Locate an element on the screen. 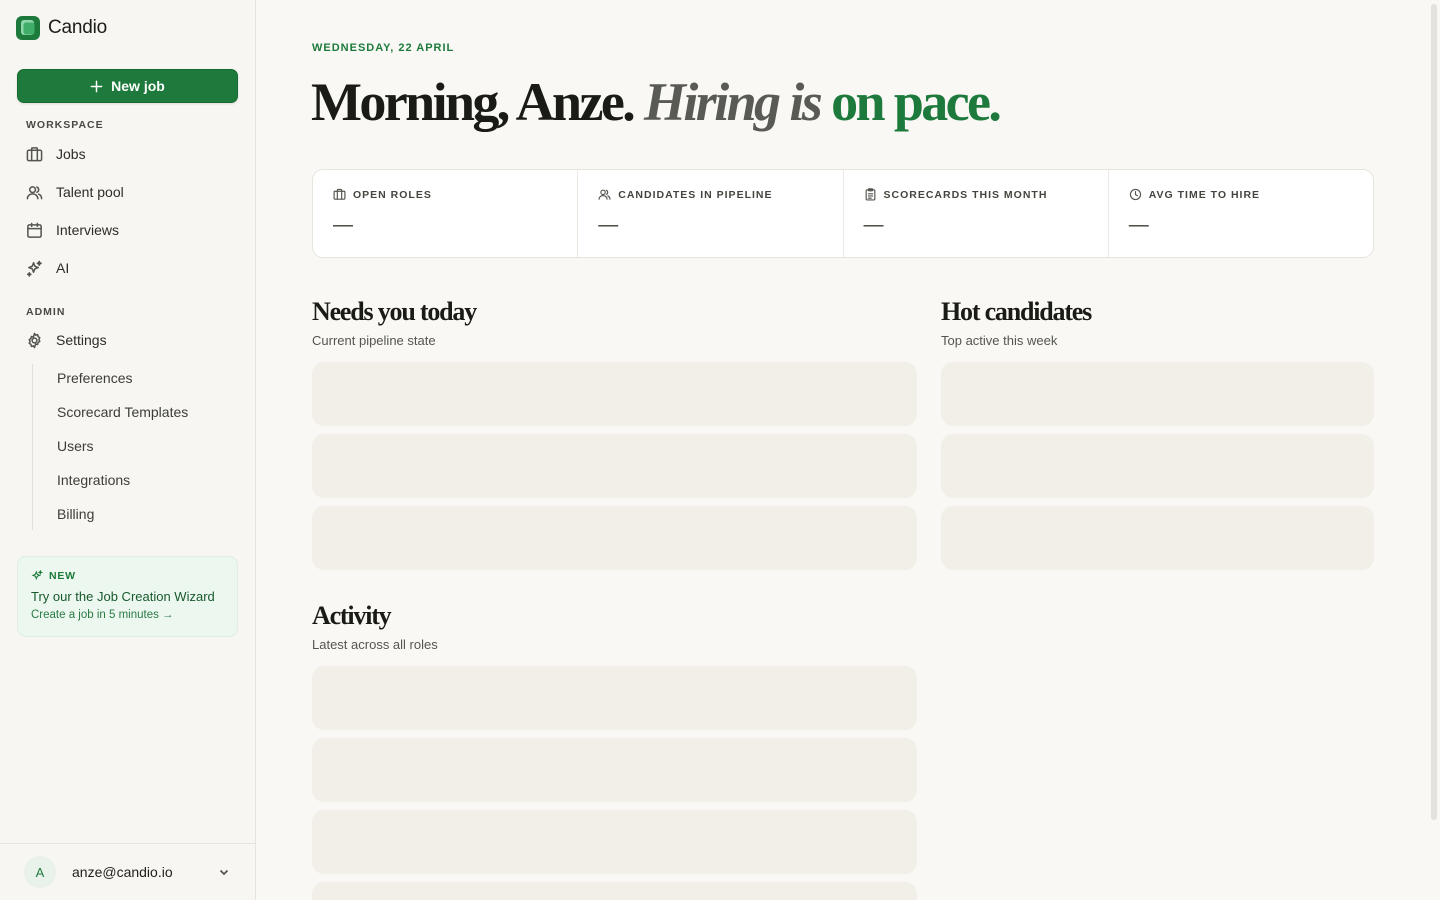  headline-status-prefix: Hiring is is located at coordinates (733, 102).